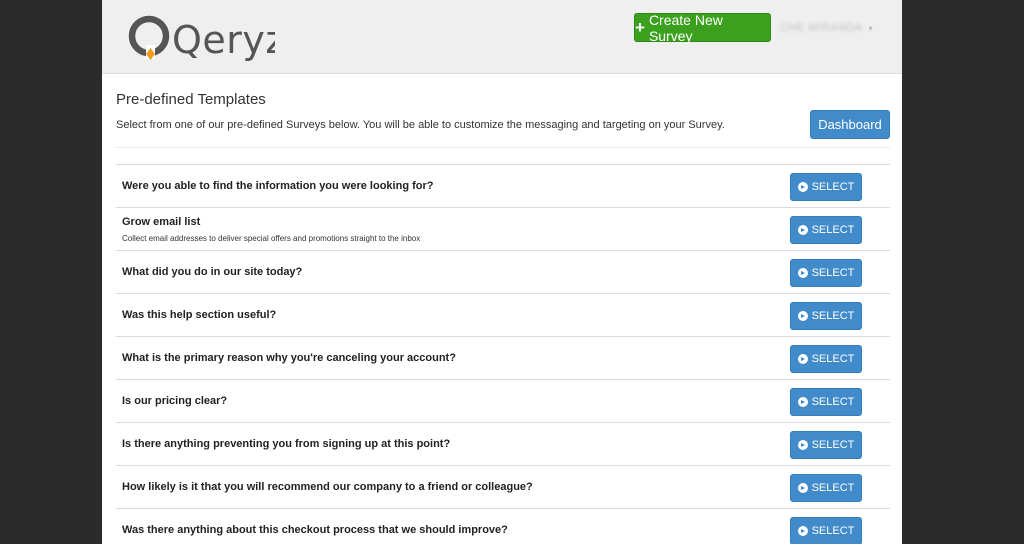 The image size is (1024, 544). What do you see at coordinates (685, 27) in the screenshot?
I see `create-new-survey-label: Create New Survey` at bounding box center [685, 27].